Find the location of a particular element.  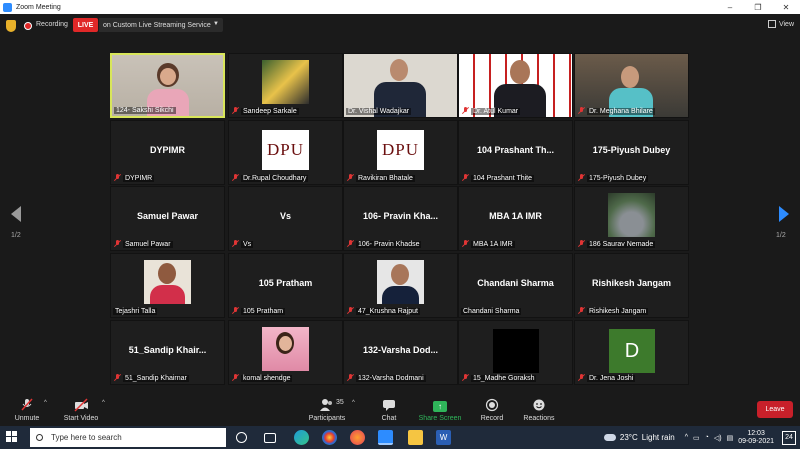

audio-options-caret-icon: ^ is located at coordinates (45, 403).